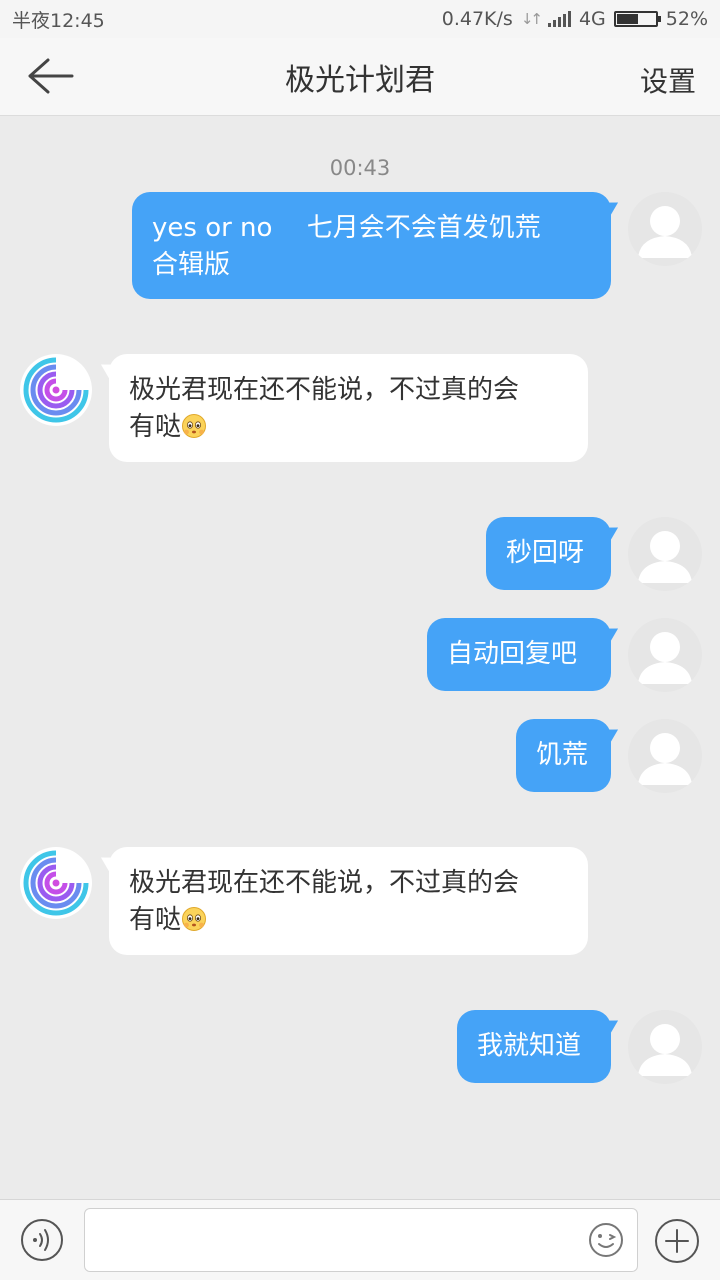 The height and width of the screenshot is (1280, 720). I want to click on status-bar: 半夜12:45 0.47K/s ↓↑ 4G 52%, so click(360, 19).